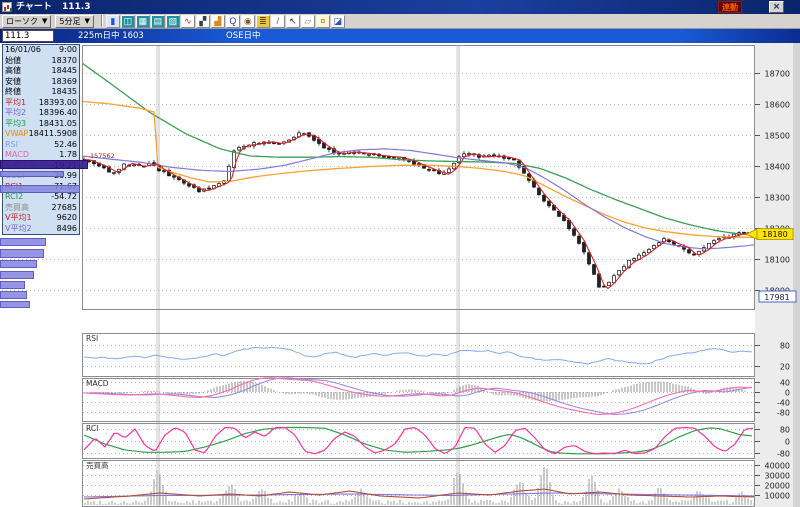 This screenshot has width=800, height=507. I want to click on svg-text: 18300, so click(777, 198).